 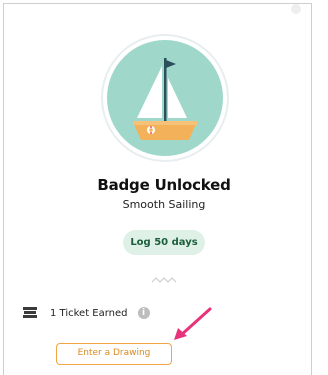 What do you see at coordinates (143, 313) in the screenshot?
I see `info-icon: i` at bounding box center [143, 313].